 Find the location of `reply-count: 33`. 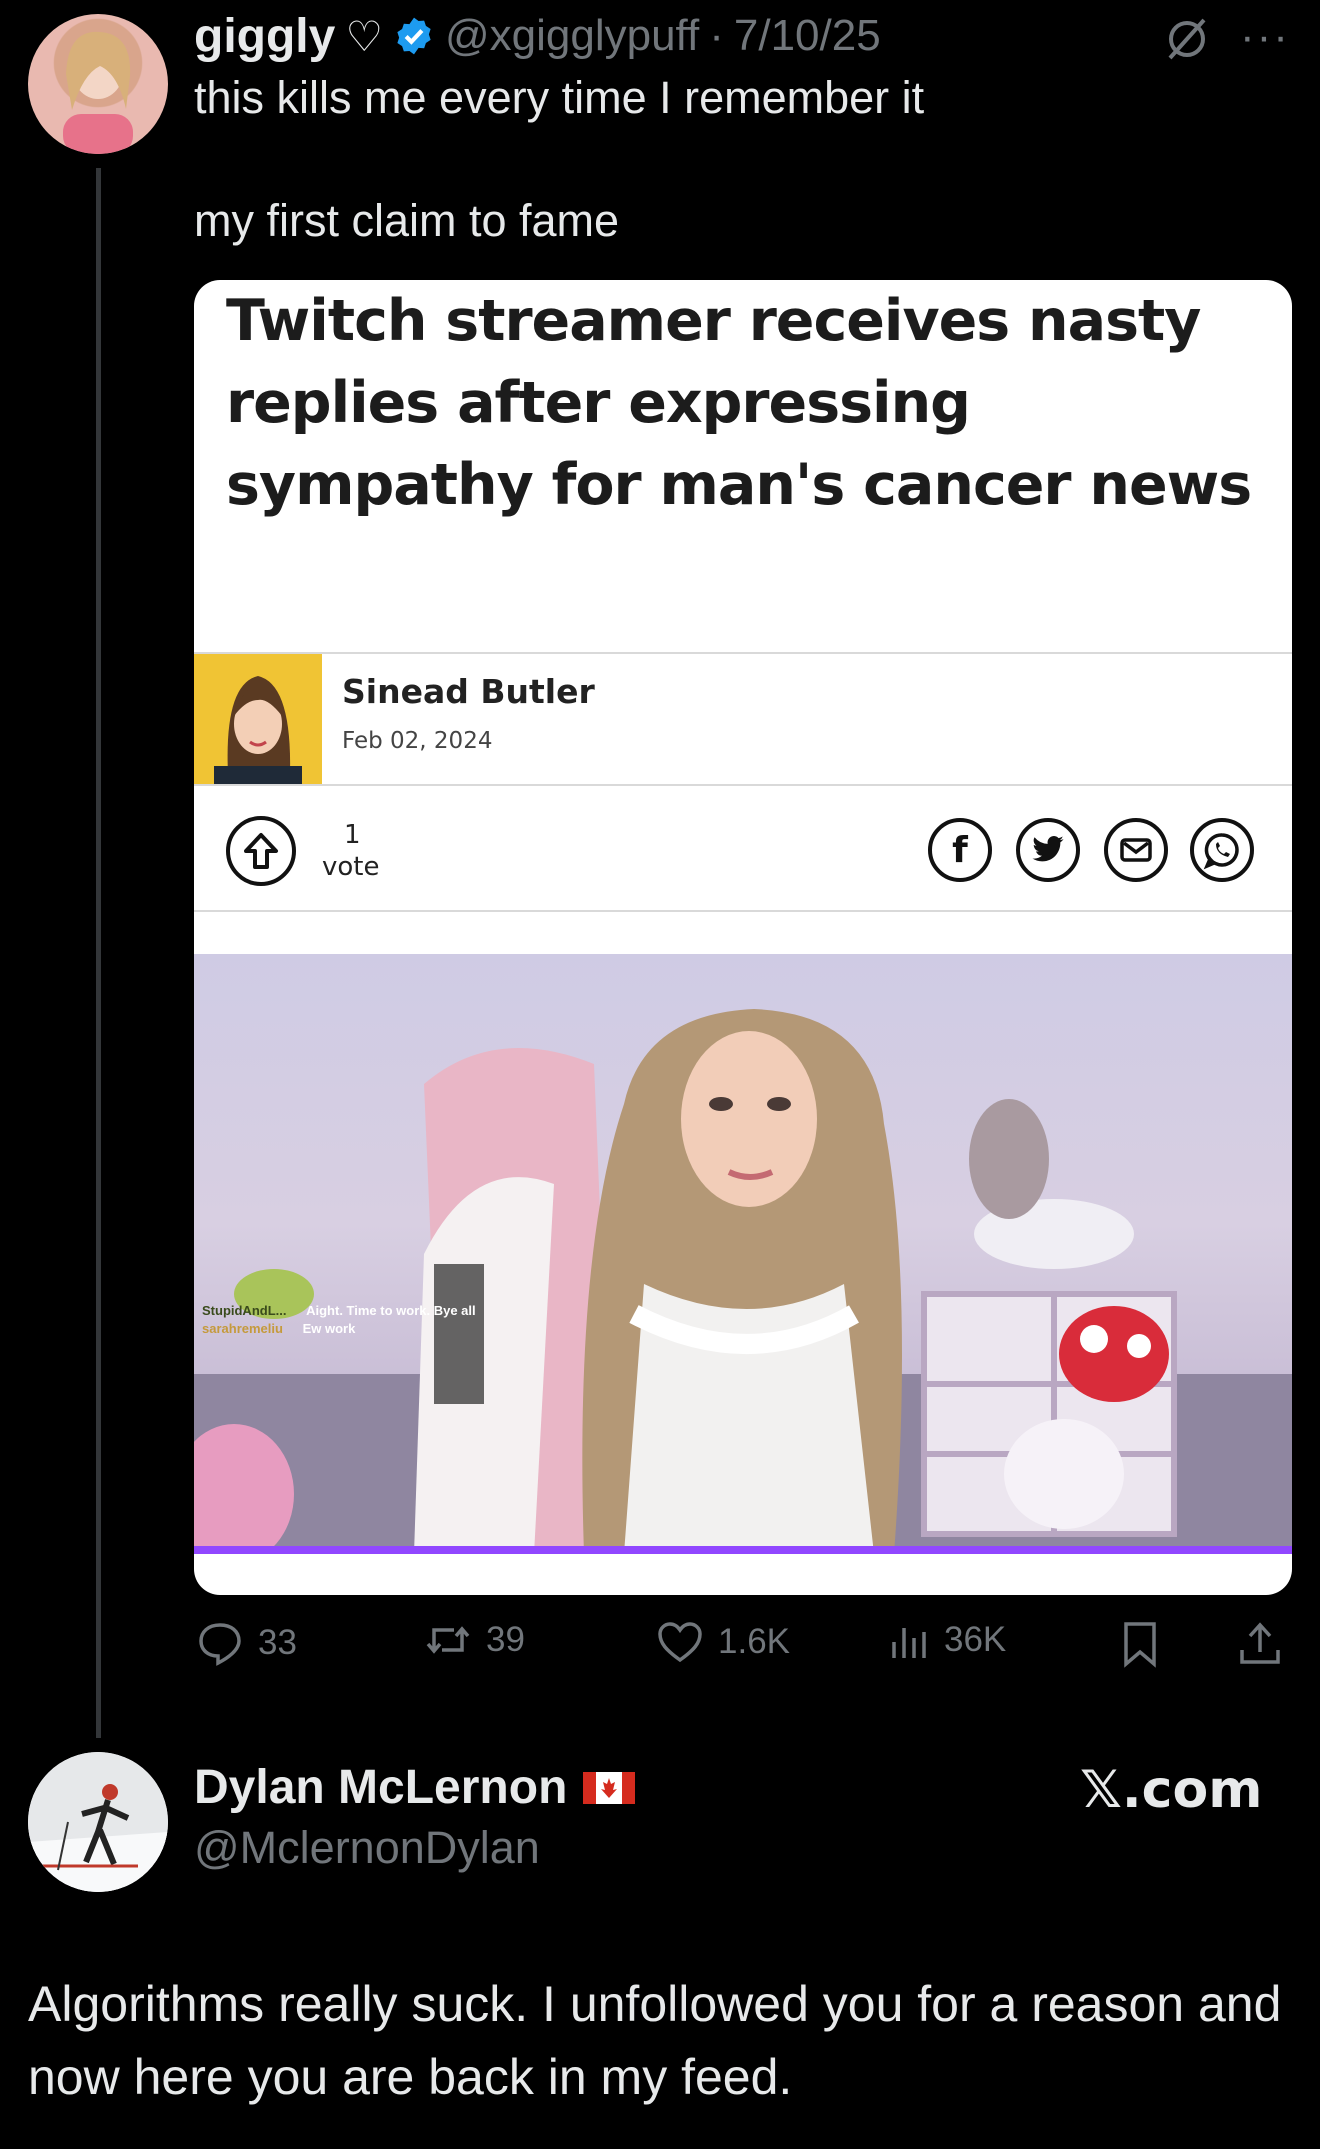

reply-count: 33 is located at coordinates (277, 1642).